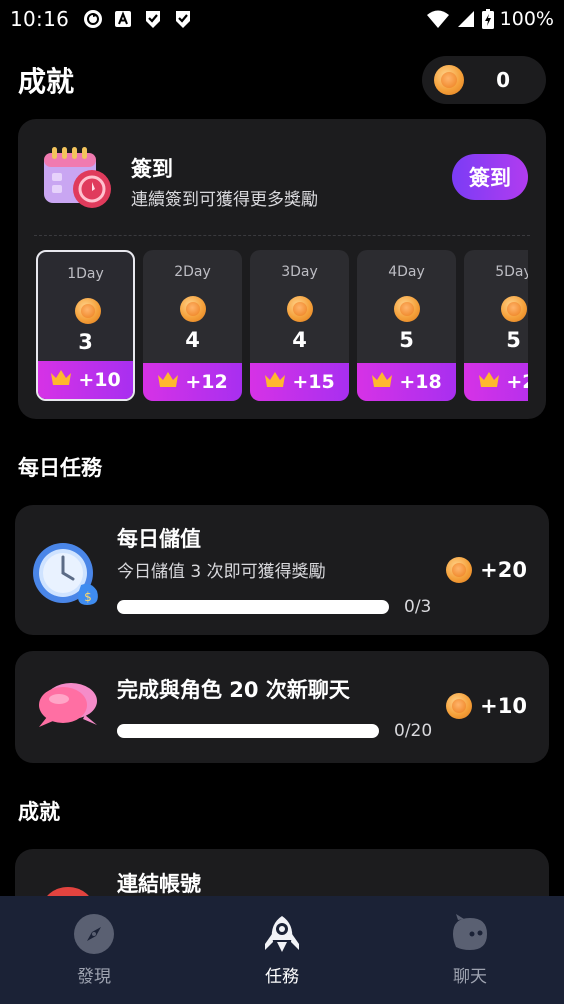 This screenshot has width=564, height=1004. What do you see at coordinates (85, 325) in the screenshot?
I see `checkin-day-1: 1Day 3 +10` at bounding box center [85, 325].